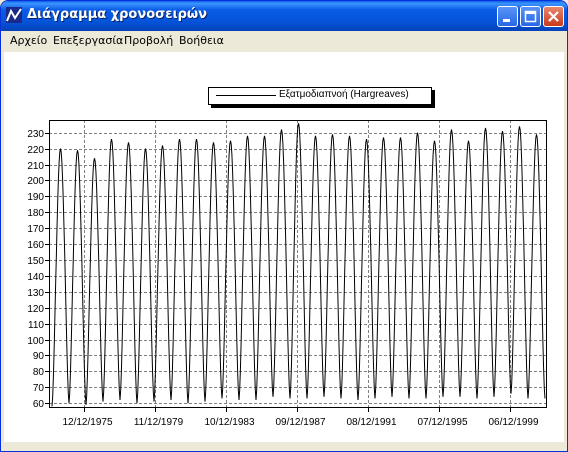 The image size is (568, 452). What do you see at coordinates (35, 134) in the screenshot?
I see `y-tick-label: 230` at bounding box center [35, 134].